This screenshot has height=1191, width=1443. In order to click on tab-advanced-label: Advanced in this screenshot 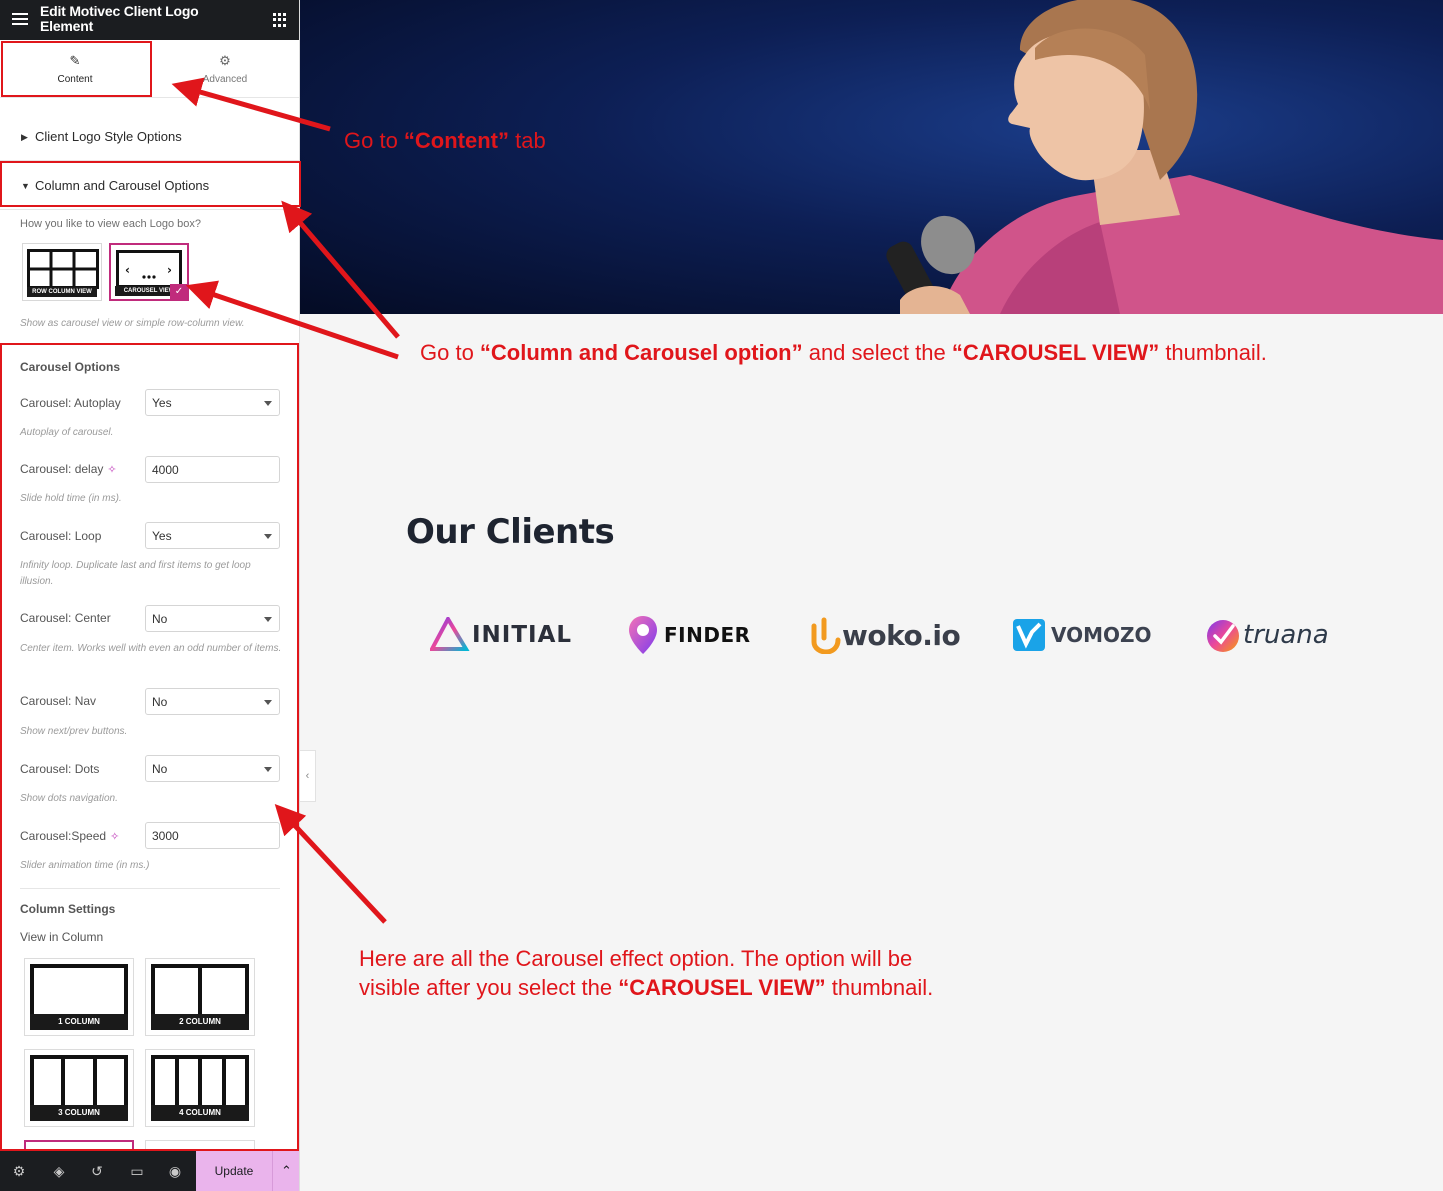, I will do `click(225, 79)`.